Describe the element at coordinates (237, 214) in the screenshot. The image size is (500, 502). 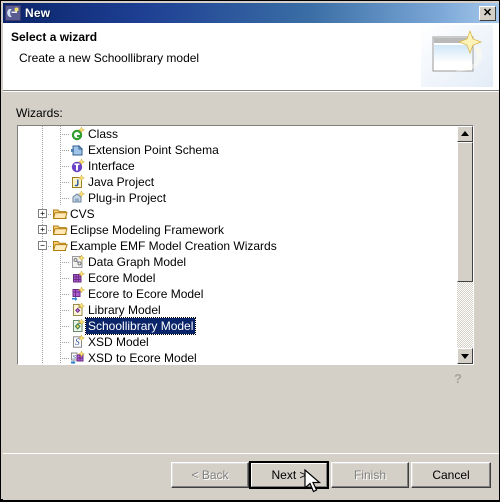
I see `tree-row: + CVS` at that location.